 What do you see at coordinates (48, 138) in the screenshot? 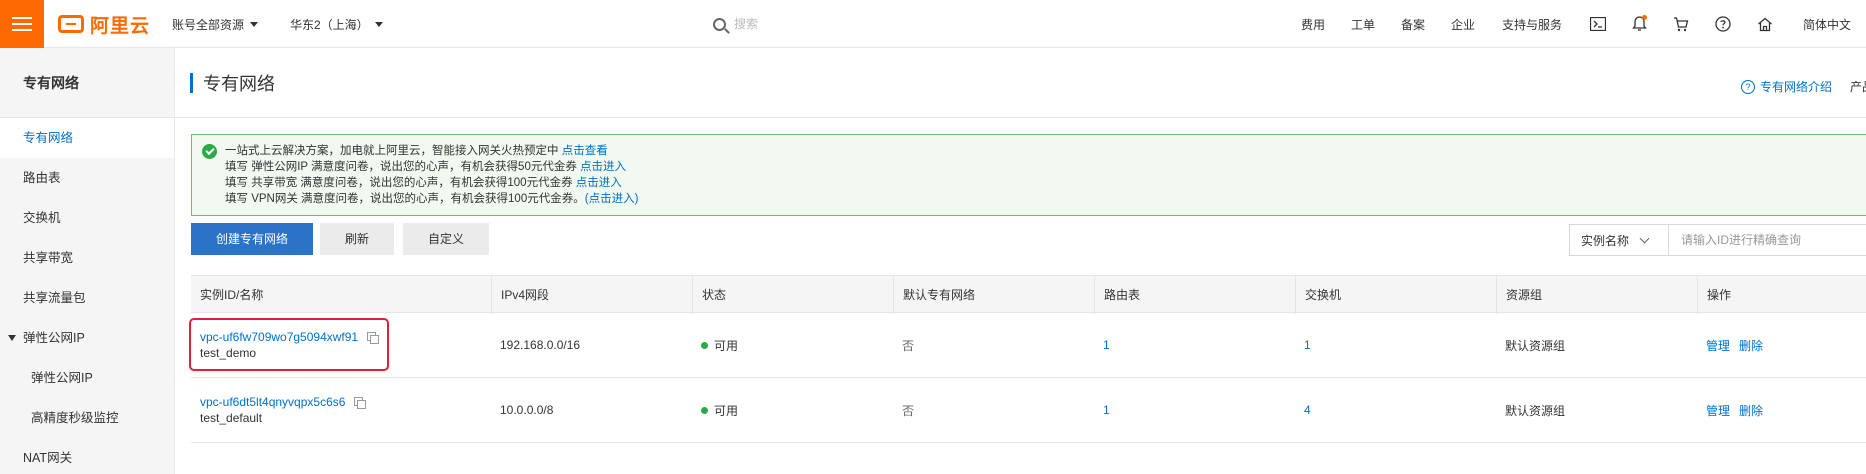
I see `sidebar-item-label: 专有网络` at bounding box center [48, 138].